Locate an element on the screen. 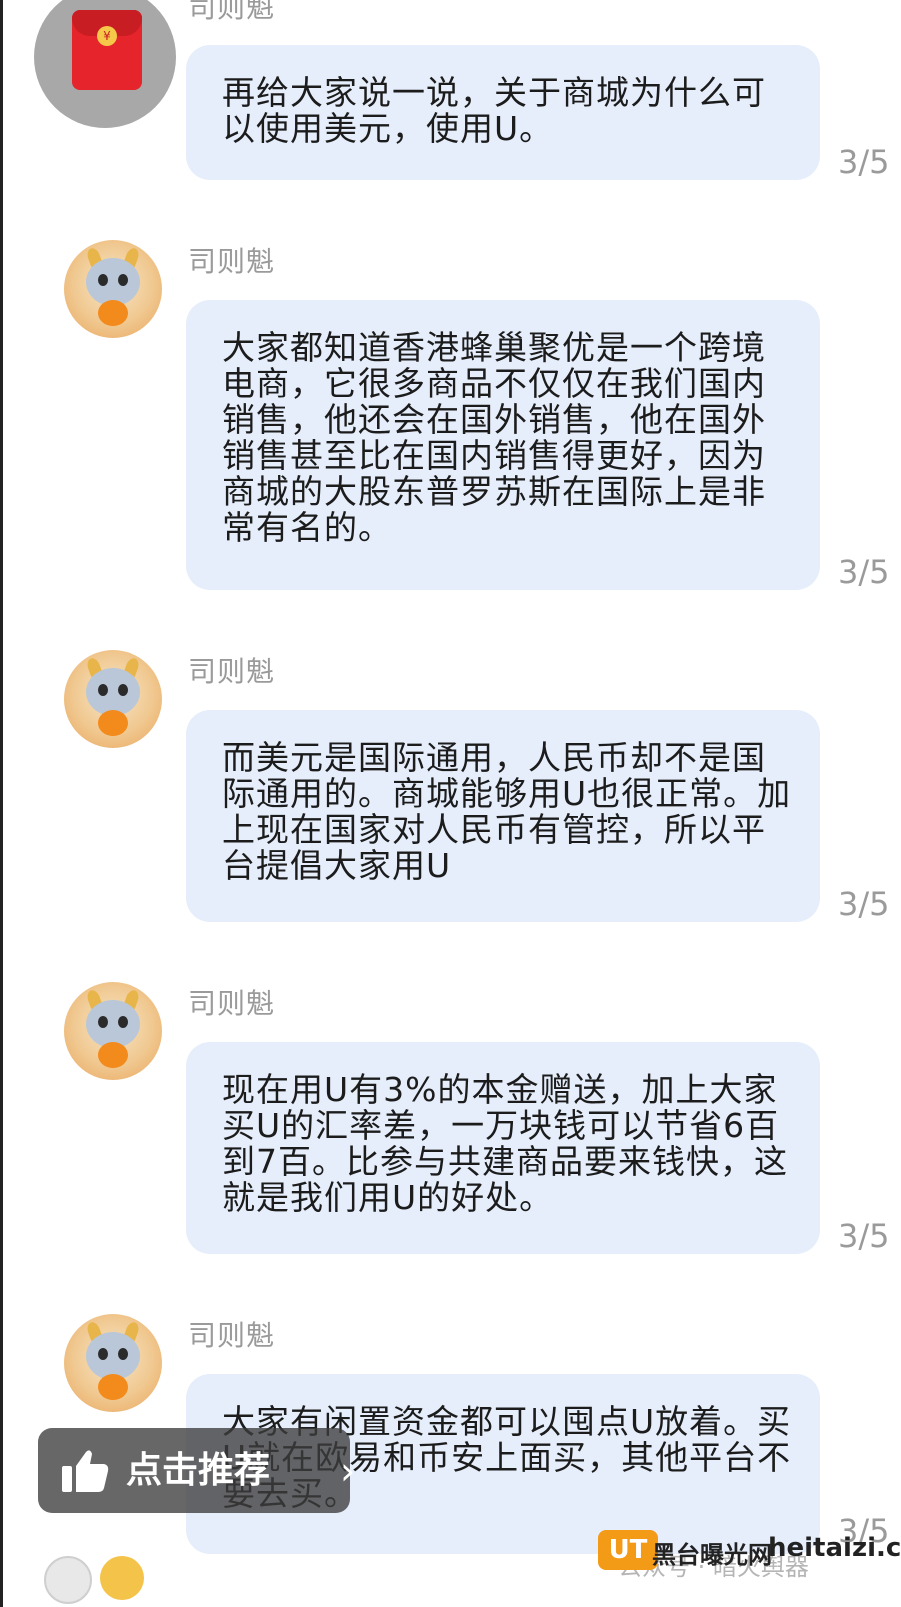 The height and width of the screenshot is (1607, 901). message-bubble: 再给大家说一说，关于商城为什么可 以使用美元，使用U。 is located at coordinates (503, 112).